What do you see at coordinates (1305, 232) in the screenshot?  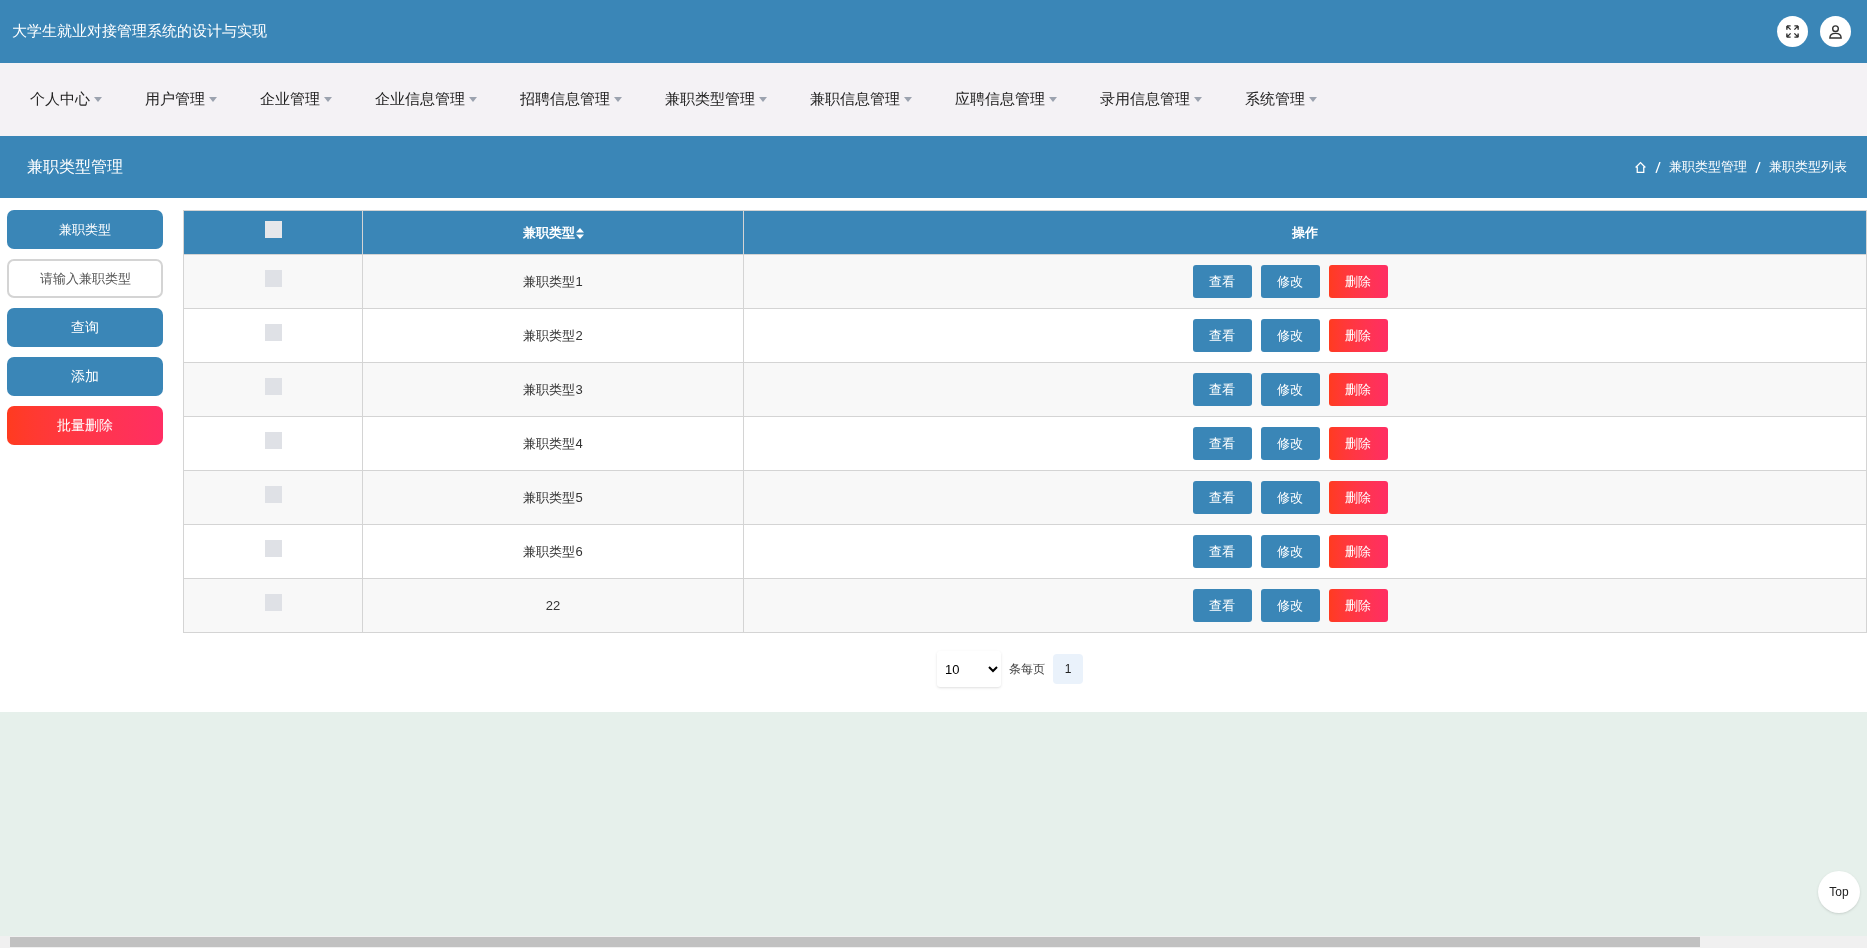 I see `header-cell: 操作` at bounding box center [1305, 232].